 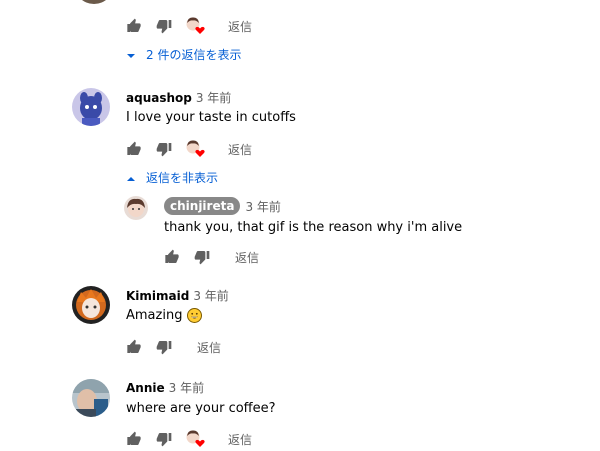 I want to click on comment-header: Kimimaid 3 年前, so click(x=177, y=295).